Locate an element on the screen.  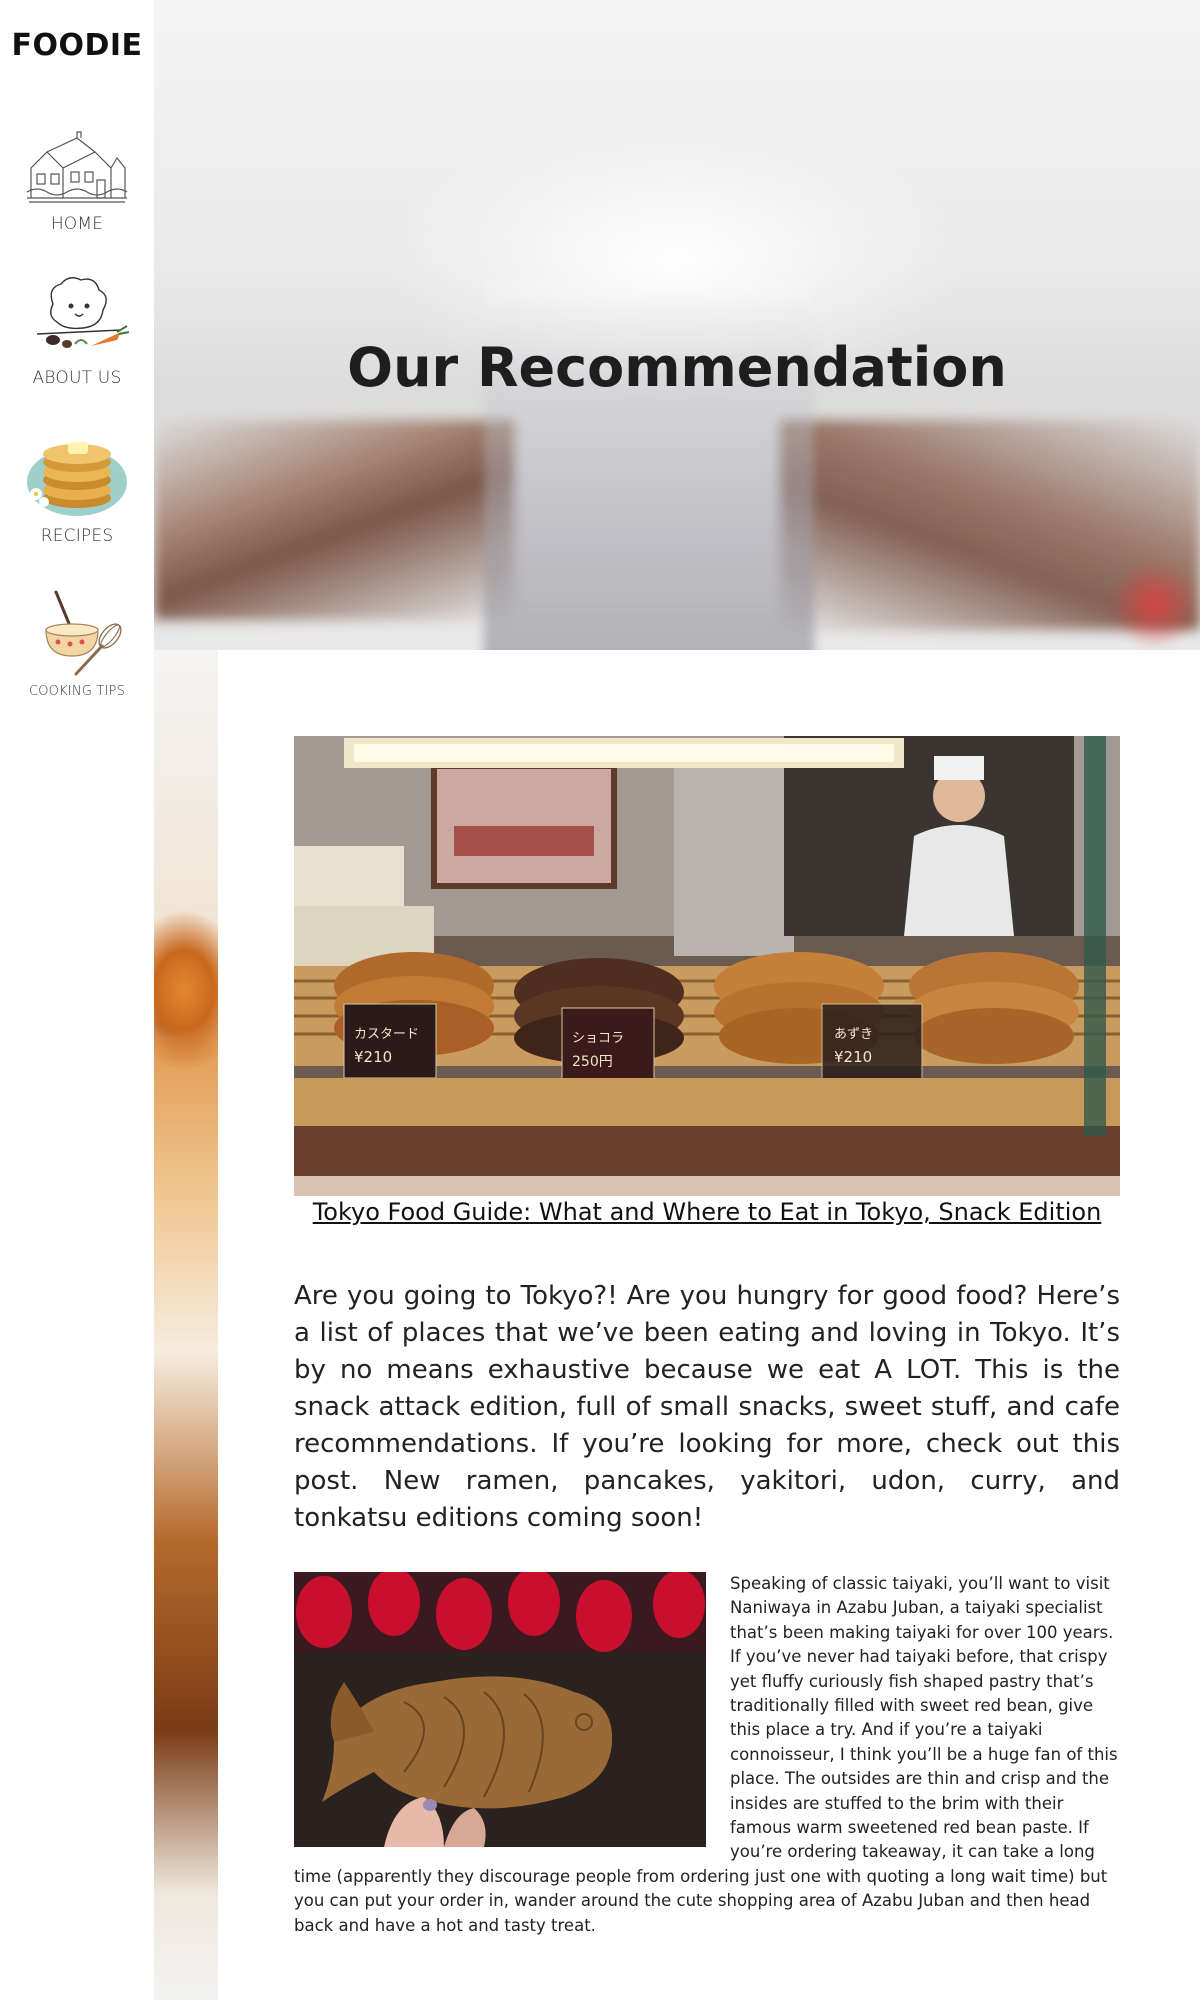
taiyaki-hand-illustration is located at coordinates (500, 1709).